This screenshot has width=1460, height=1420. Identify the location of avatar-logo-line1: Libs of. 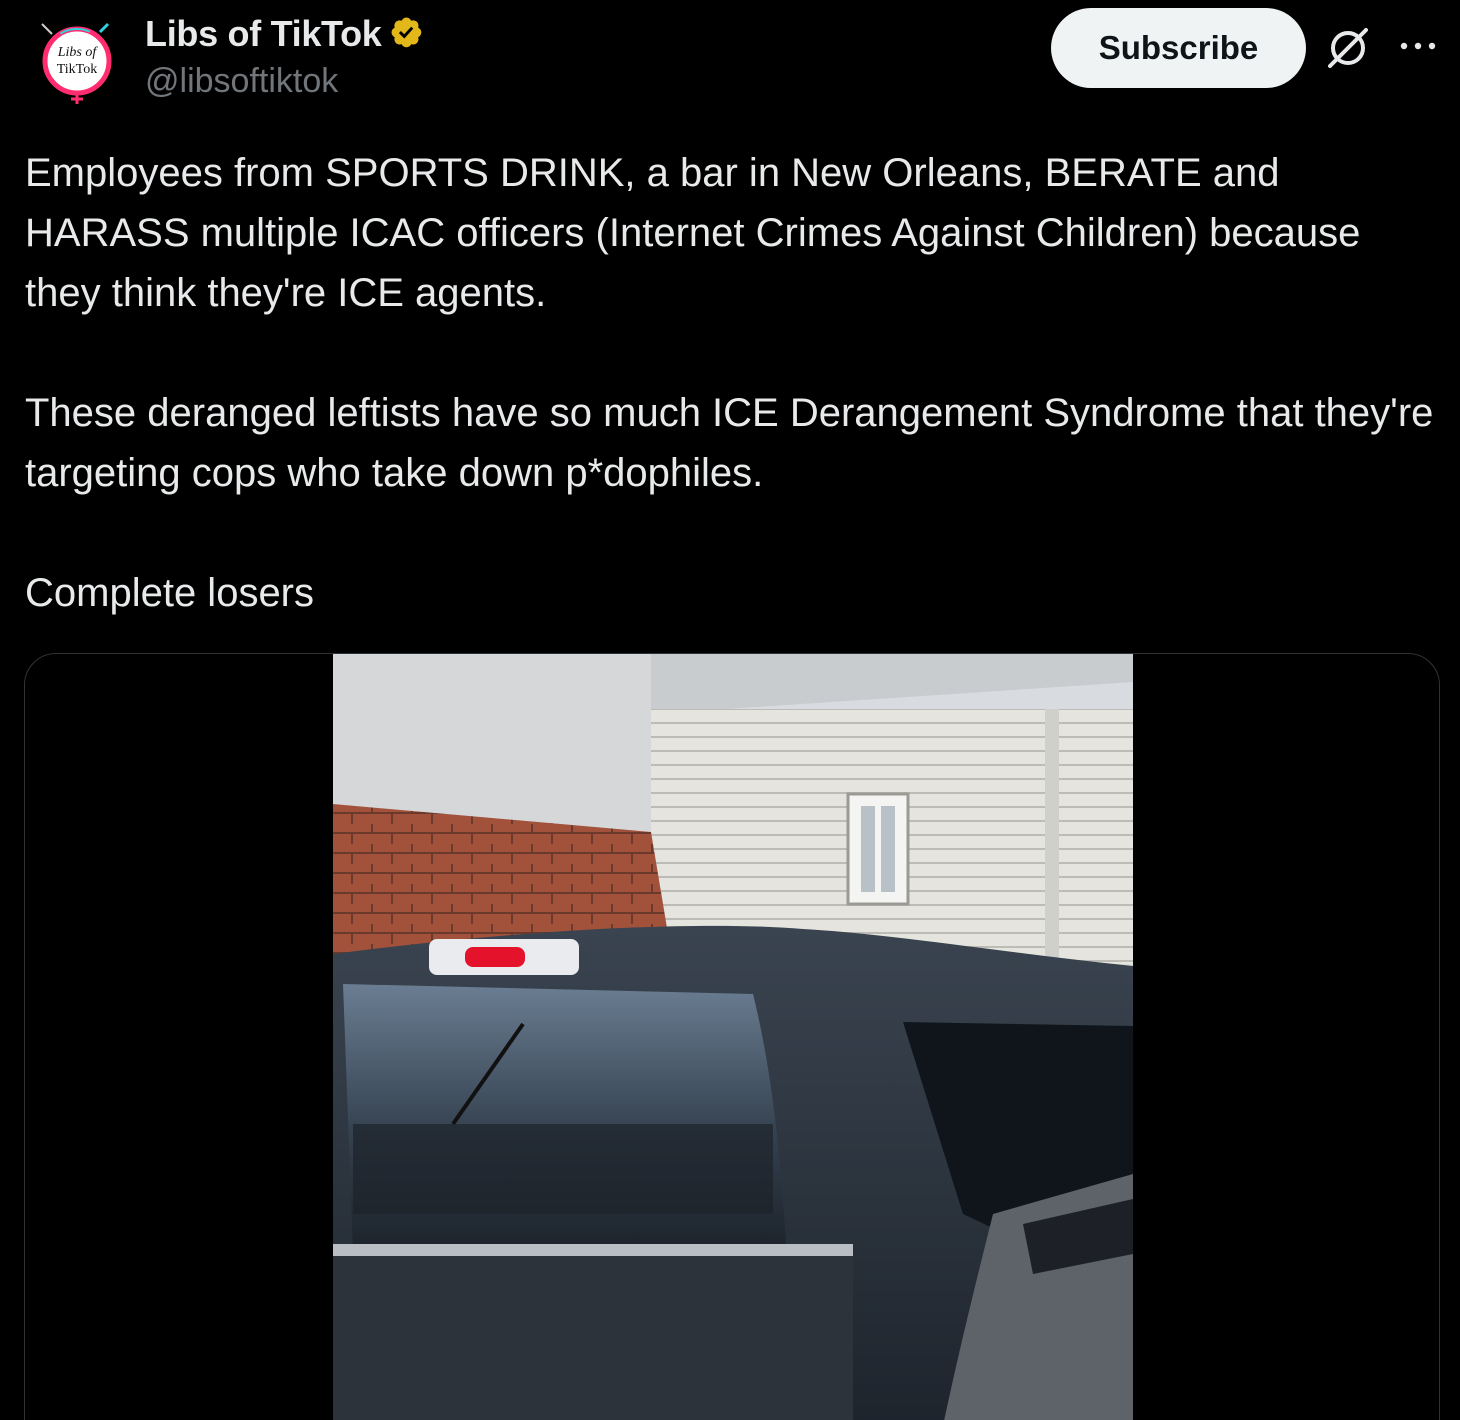
(78, 52).